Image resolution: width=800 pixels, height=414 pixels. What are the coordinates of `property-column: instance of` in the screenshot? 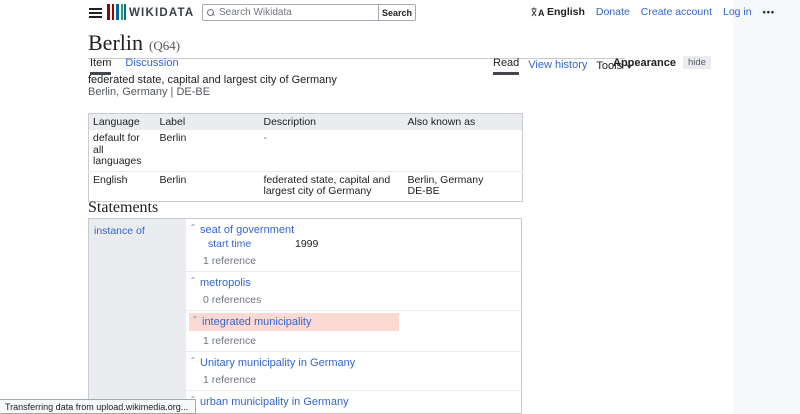 It's located at (137, 316).